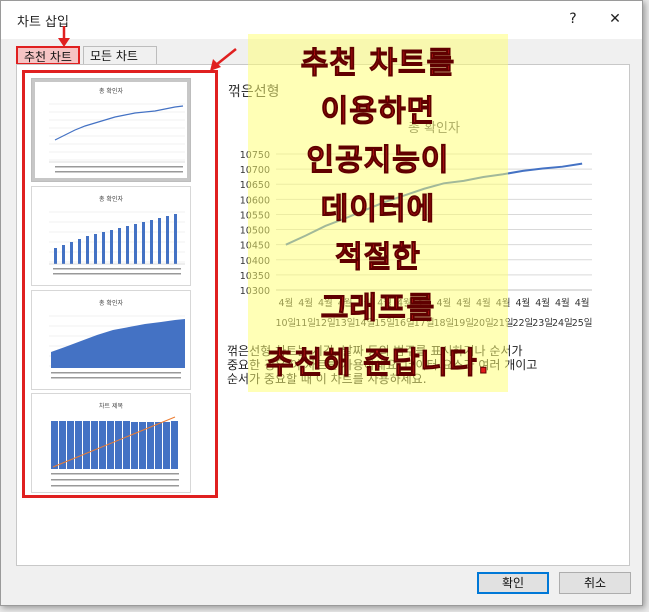  Describe the element at coordinates (117, 243) in the screenshot. I see `thumbnail-bar-plot` at that location.